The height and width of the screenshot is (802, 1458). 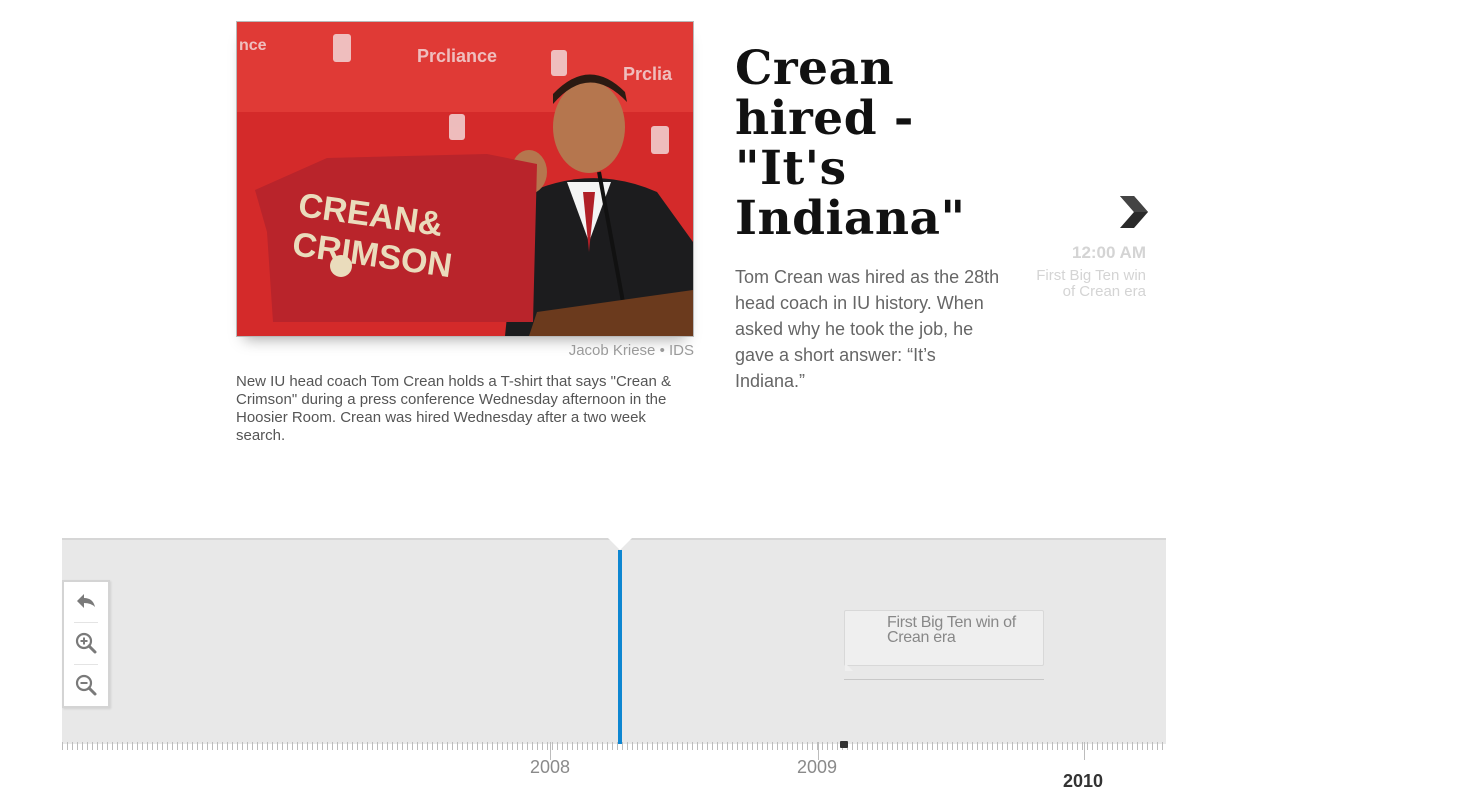 What do you see at coordinates (1088, 253) in the screenshot?
I see `next-slide-time: 12:00 AM` at bounding box center [1088, 253].